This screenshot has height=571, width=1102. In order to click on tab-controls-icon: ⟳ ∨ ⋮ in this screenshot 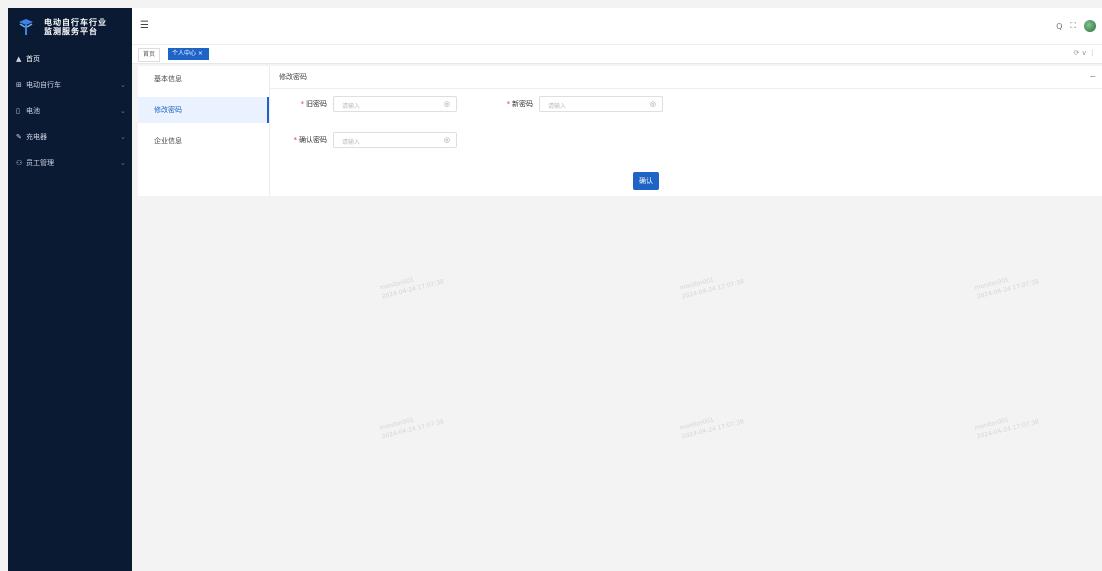, I will do `click(1085, 53)`.